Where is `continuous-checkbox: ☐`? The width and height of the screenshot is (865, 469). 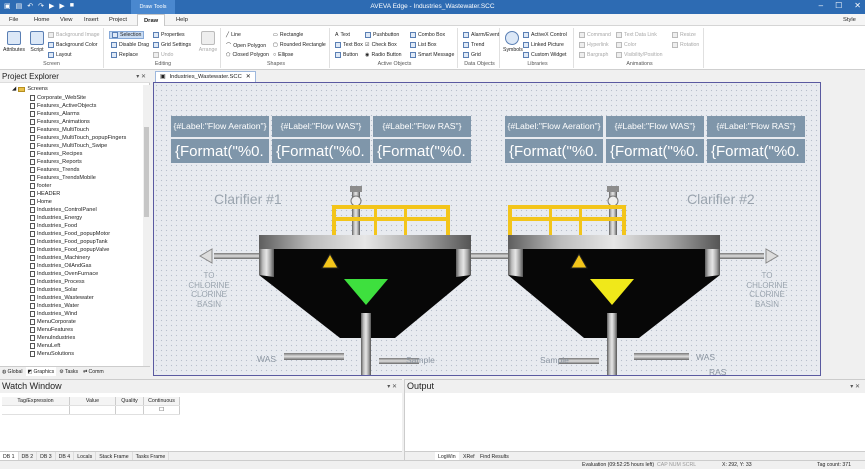 continuous-checkbox: ☐ is located at coordinates (162, 410).